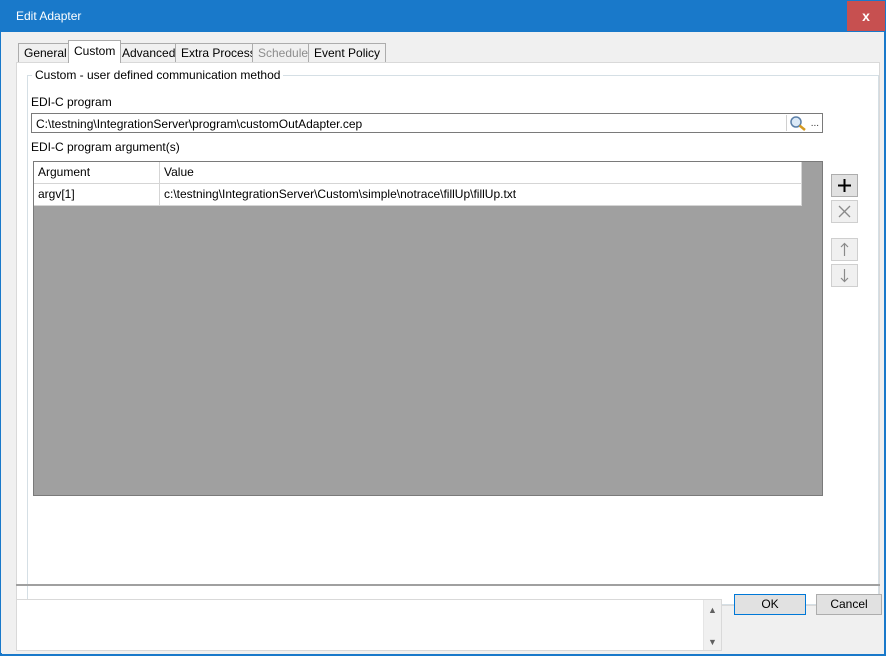  I want to click on title-bar: Edit Adapter x, so click(443, 16).